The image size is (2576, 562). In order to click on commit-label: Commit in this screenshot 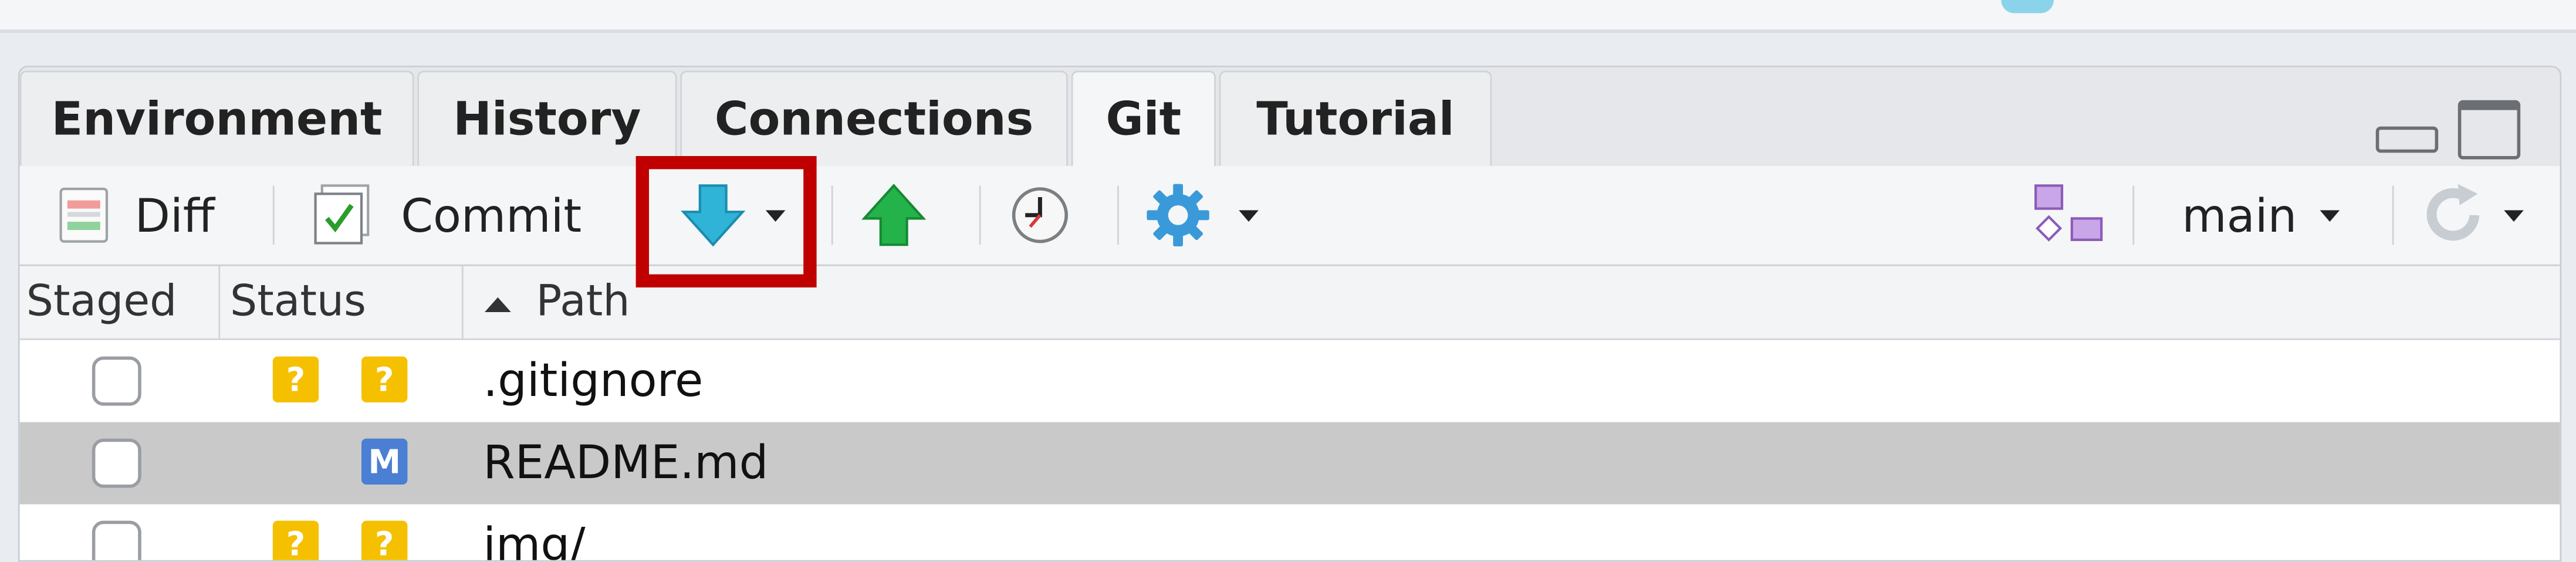, I will do `click(491, 215)`.